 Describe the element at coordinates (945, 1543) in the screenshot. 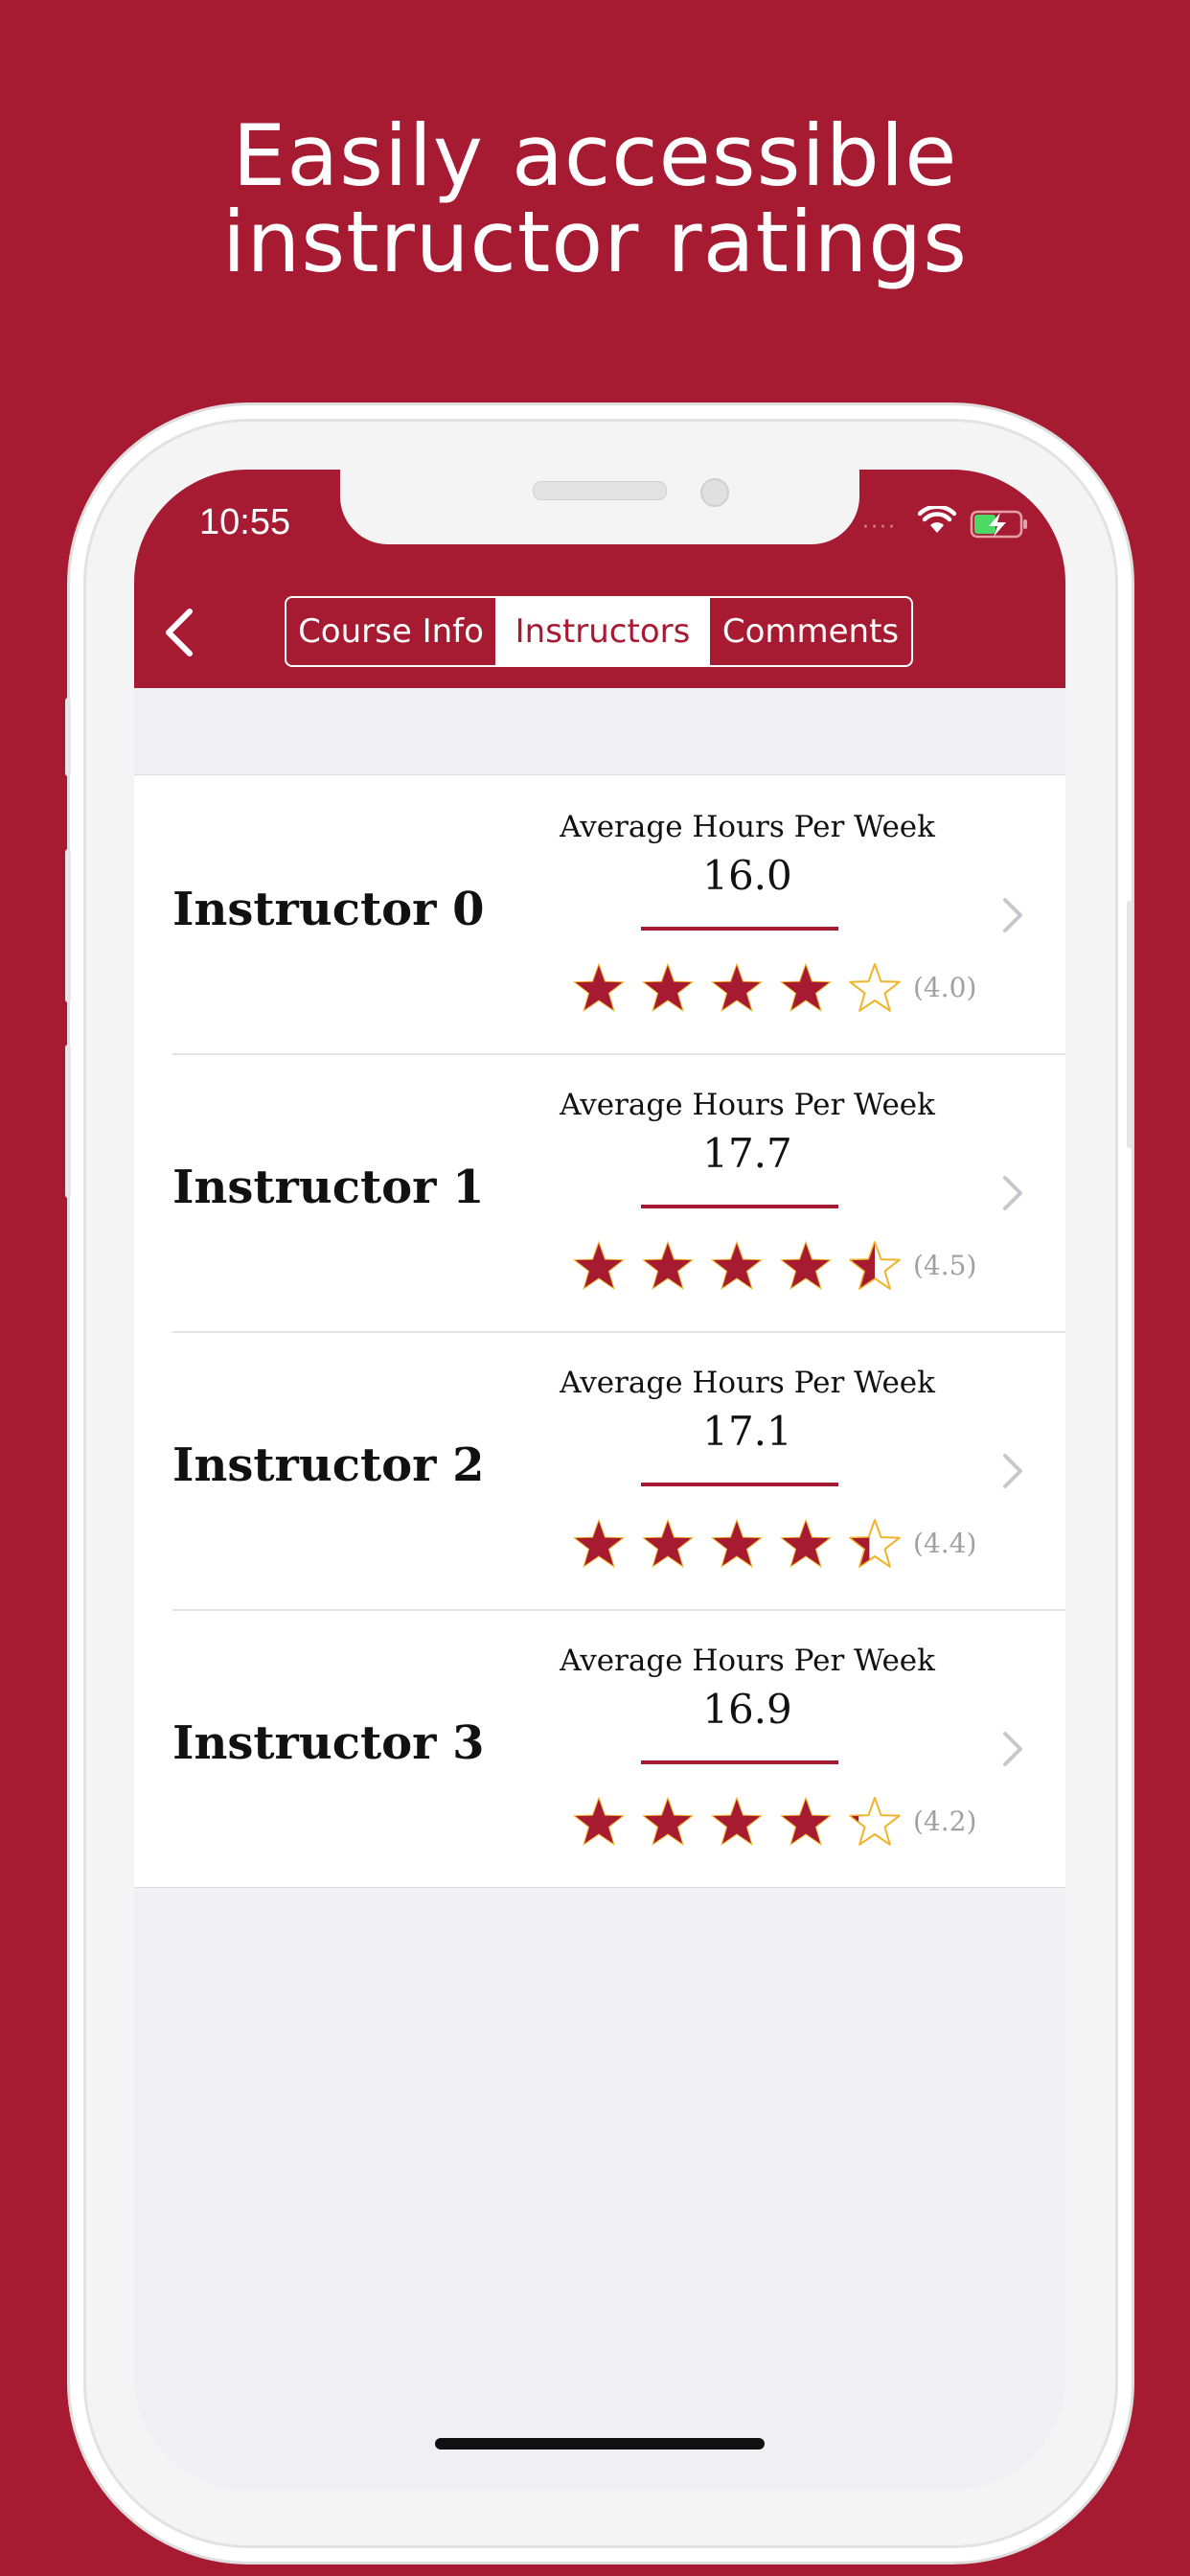

I see `rating-value: (4.4)` at that location.